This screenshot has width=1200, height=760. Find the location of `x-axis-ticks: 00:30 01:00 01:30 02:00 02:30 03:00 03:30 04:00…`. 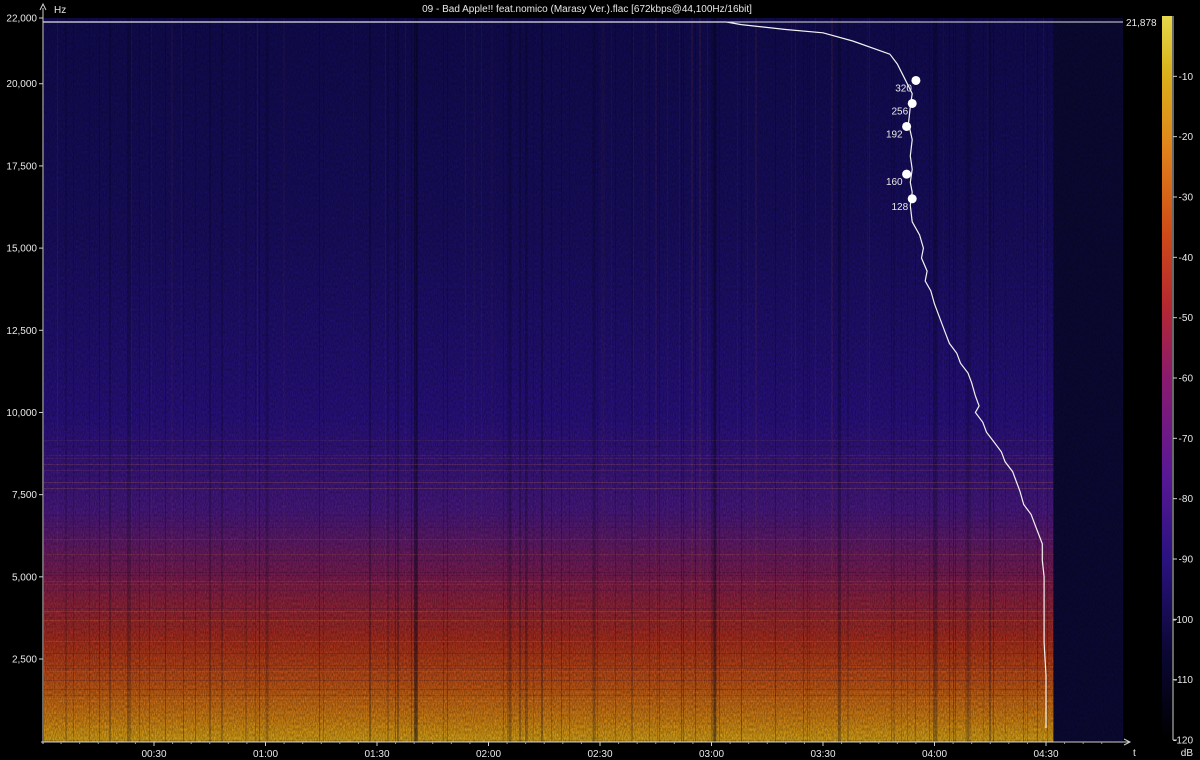

x-axis-ticks: 00:30 01:00 01:30 02:00 02:30 03:00 03:30 04:00… is located at coordinates (581, 751).